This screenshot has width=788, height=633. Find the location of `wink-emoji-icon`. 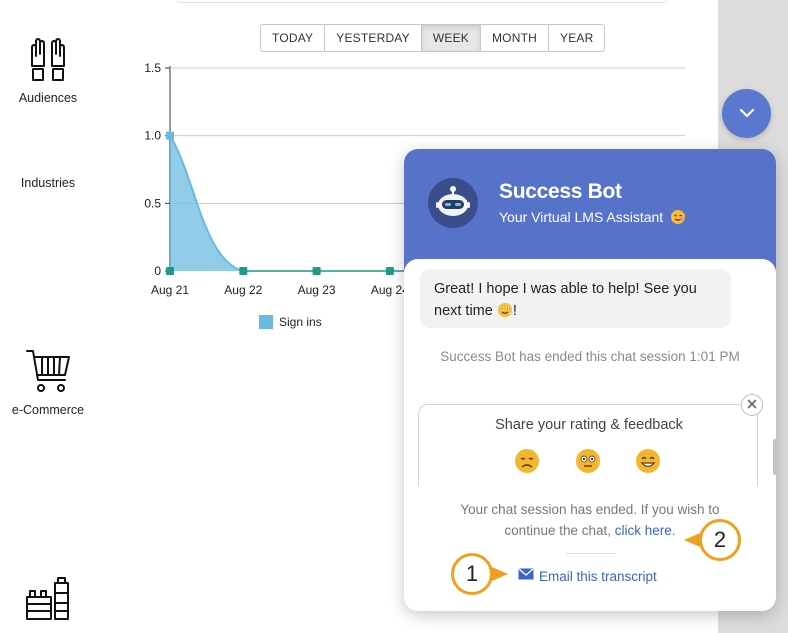

wink-emoji-icon is located at coordinates (678, 218).